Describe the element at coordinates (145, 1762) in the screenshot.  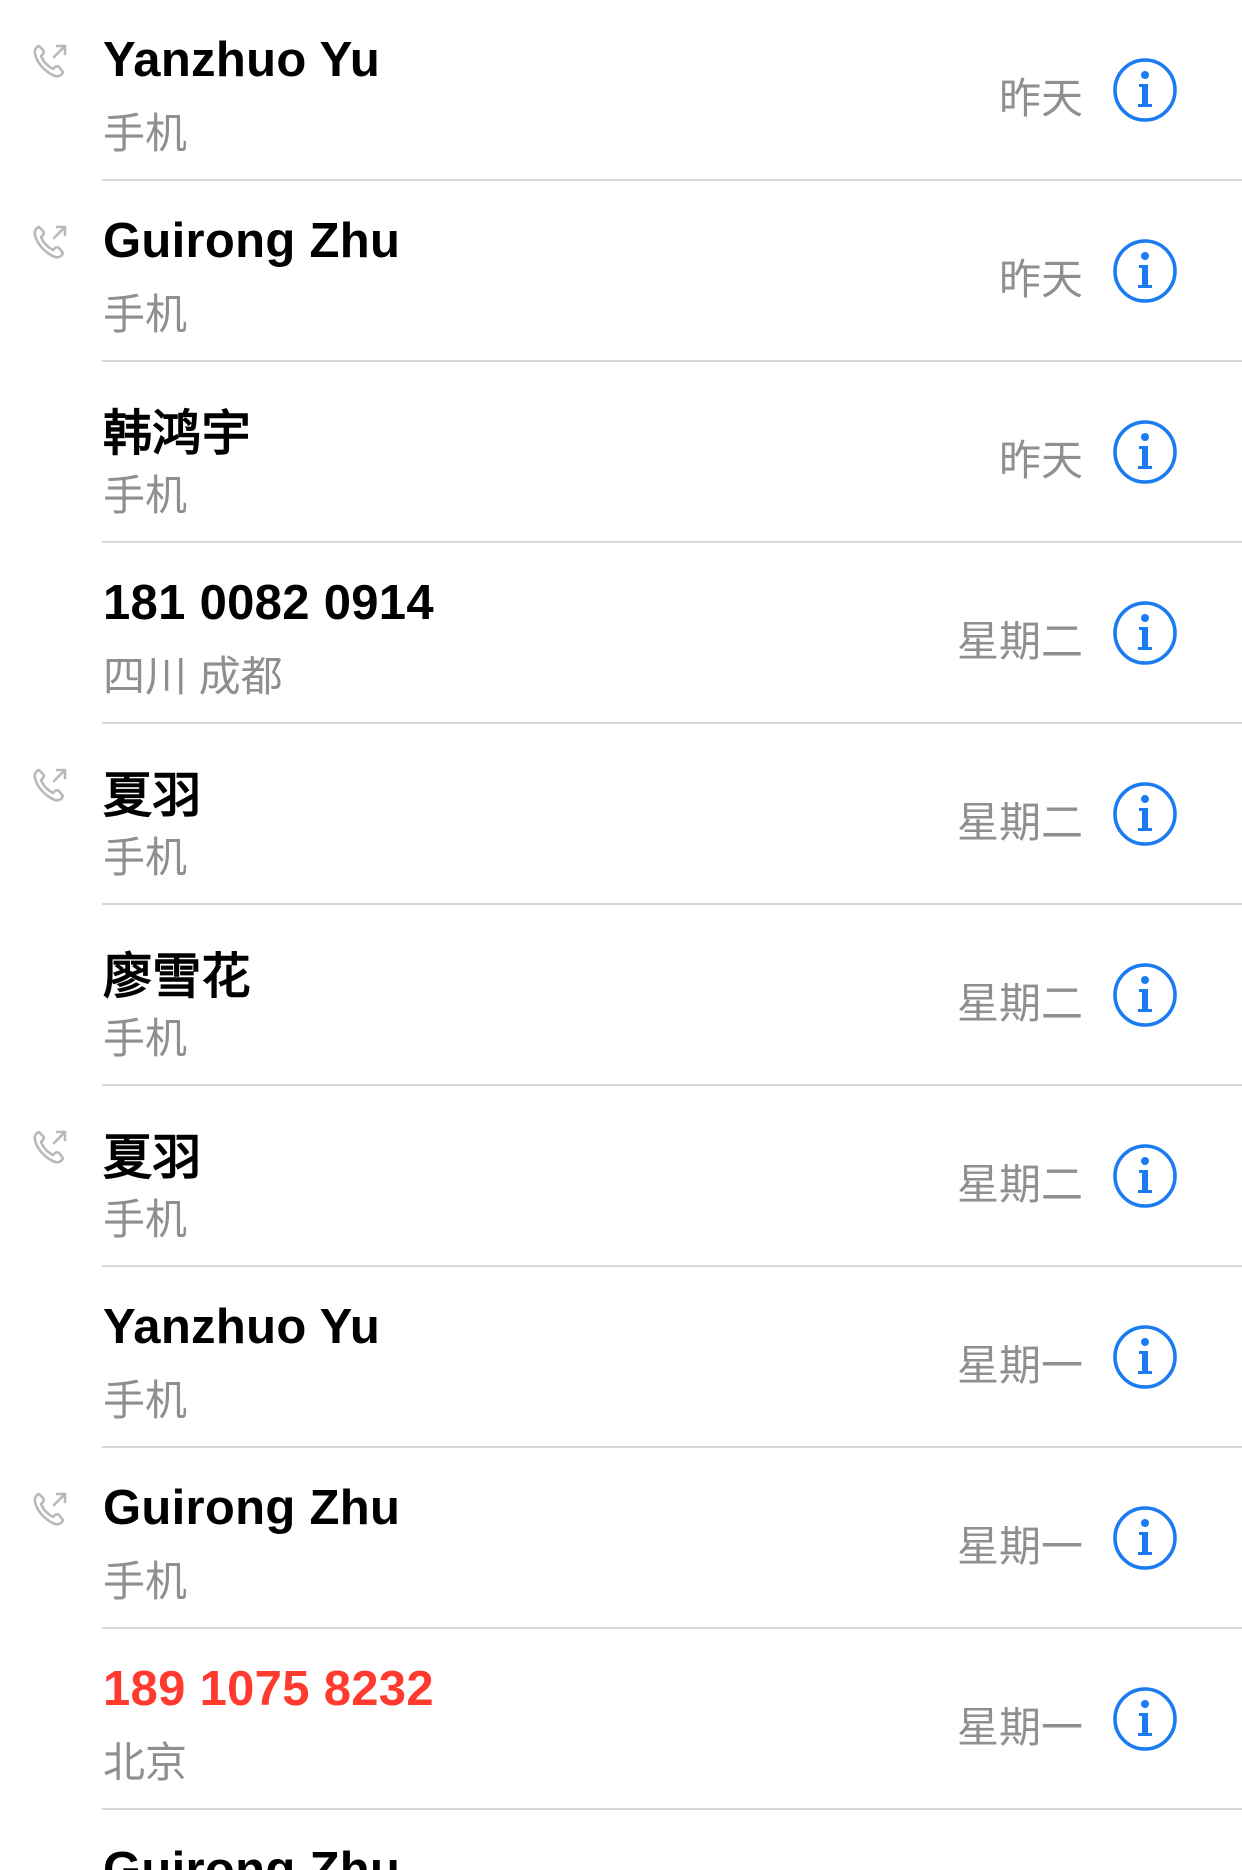
I see `number-location: 北京` at that location.